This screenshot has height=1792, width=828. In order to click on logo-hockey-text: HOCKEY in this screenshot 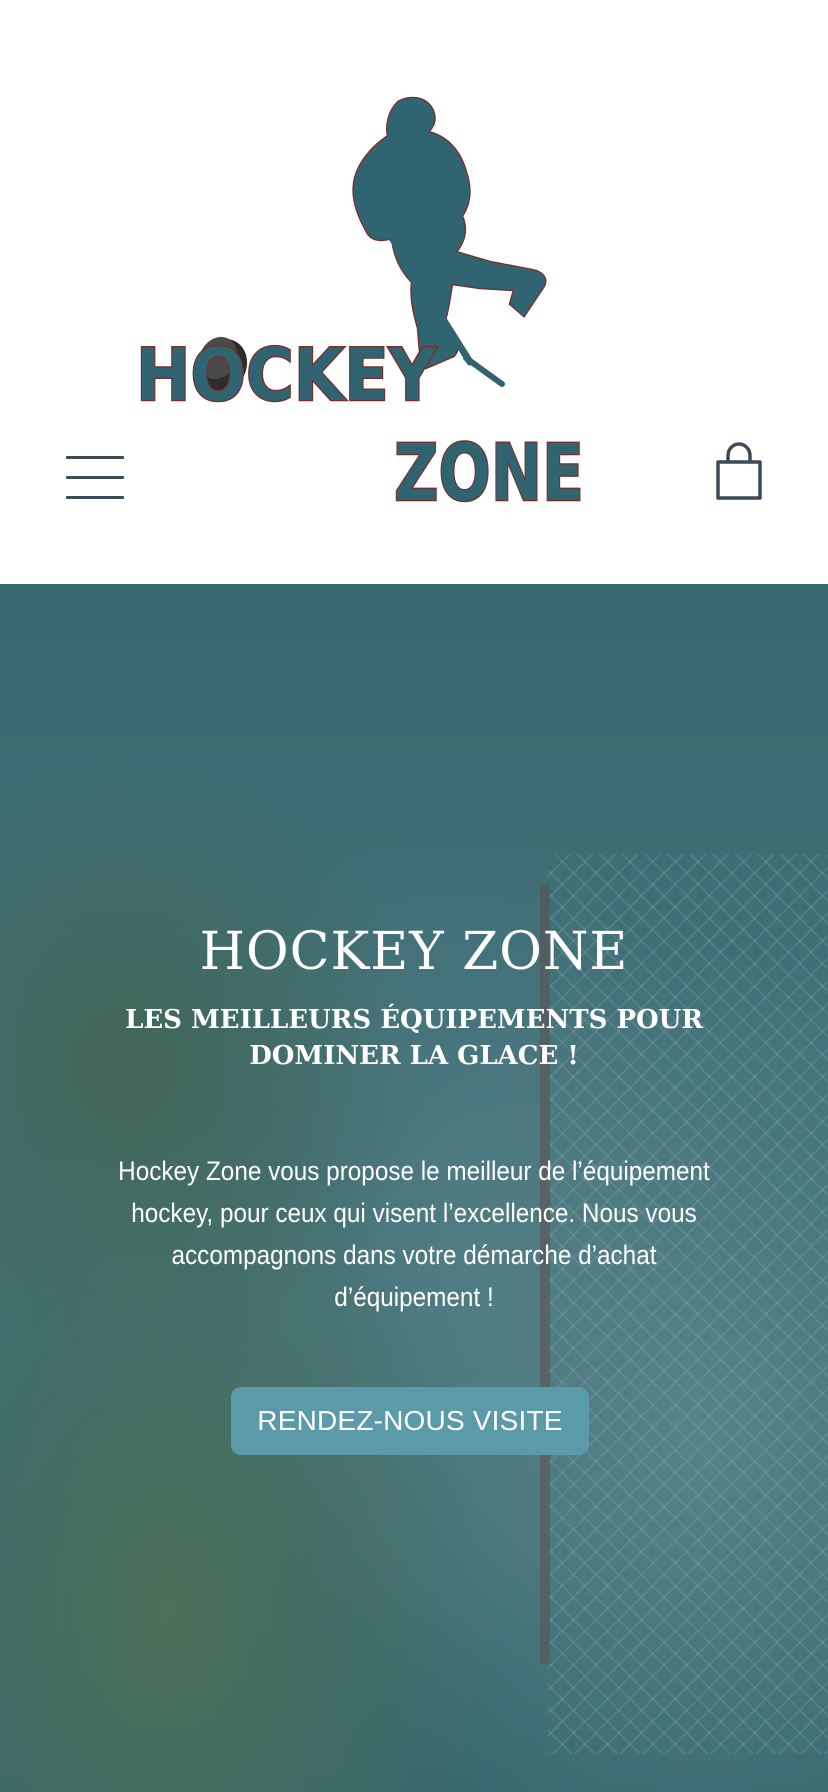, I will do `click(286, 375)`.